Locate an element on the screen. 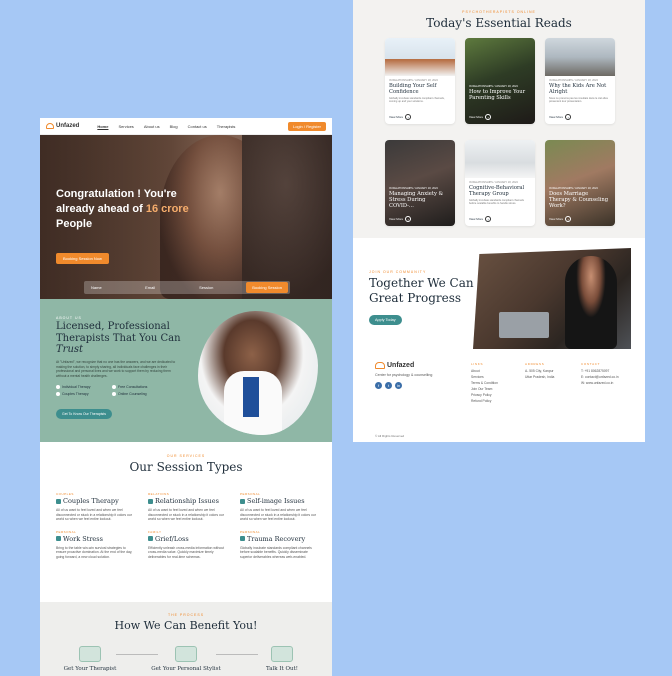  booking-session-now-button: Booking Session Now is located at coordinates (82, 258).